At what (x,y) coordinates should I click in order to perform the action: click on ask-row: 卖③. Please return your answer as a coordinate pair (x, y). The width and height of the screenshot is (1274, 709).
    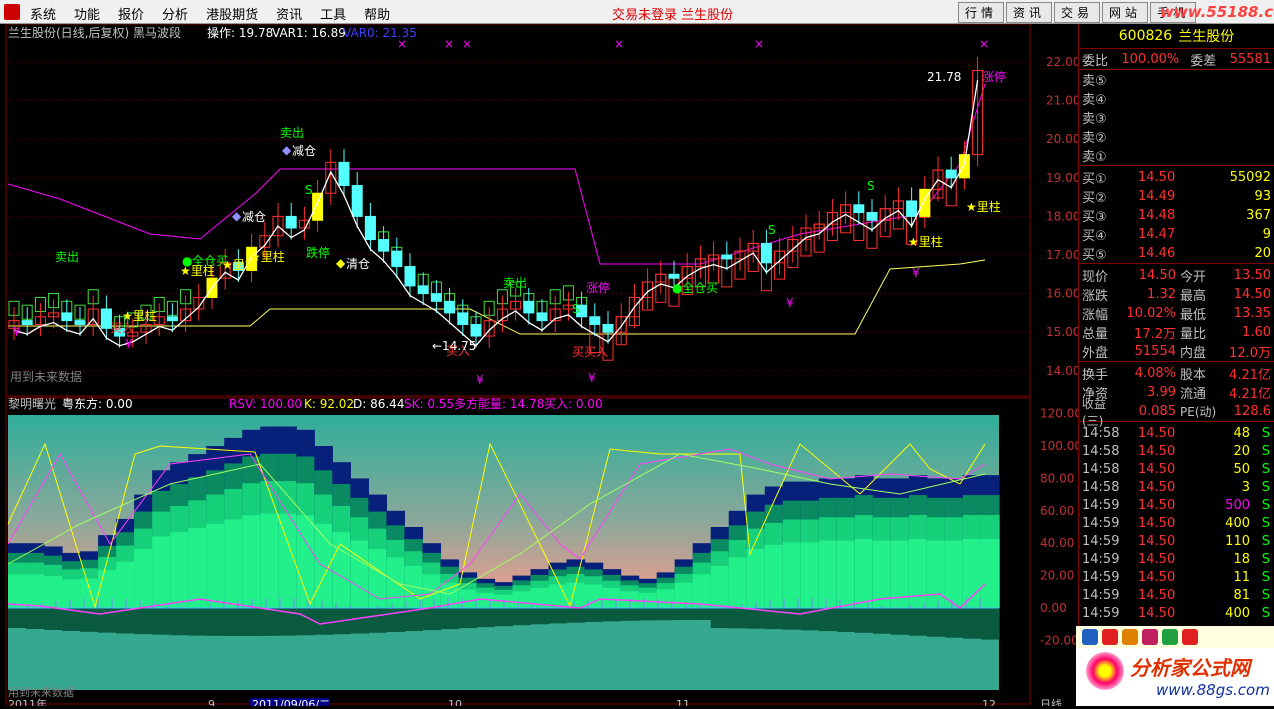
    Looking at the image, I should click on (1176, 117).